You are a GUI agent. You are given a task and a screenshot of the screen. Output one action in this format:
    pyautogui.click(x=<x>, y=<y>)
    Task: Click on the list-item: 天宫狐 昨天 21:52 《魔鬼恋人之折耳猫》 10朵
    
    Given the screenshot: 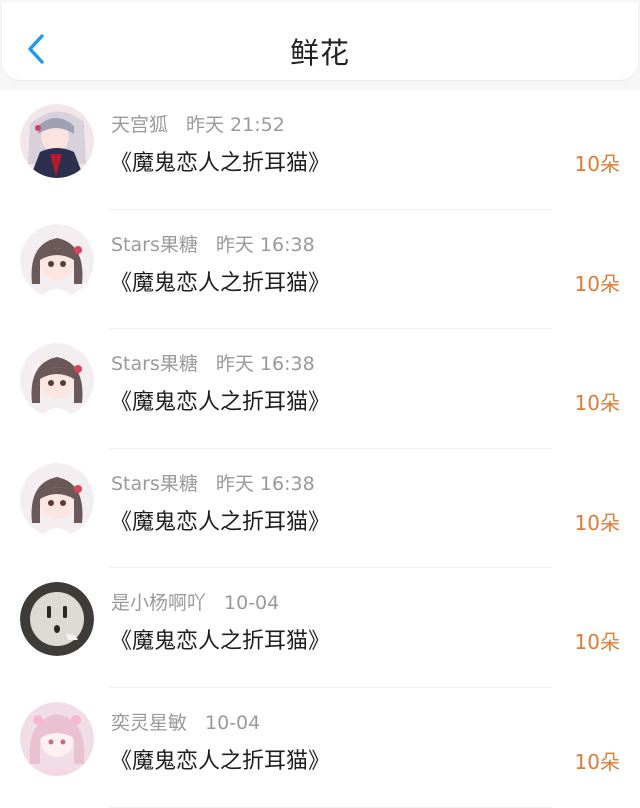 What is the action you would take?
    pyautogui.click(x=320, y=150)
    